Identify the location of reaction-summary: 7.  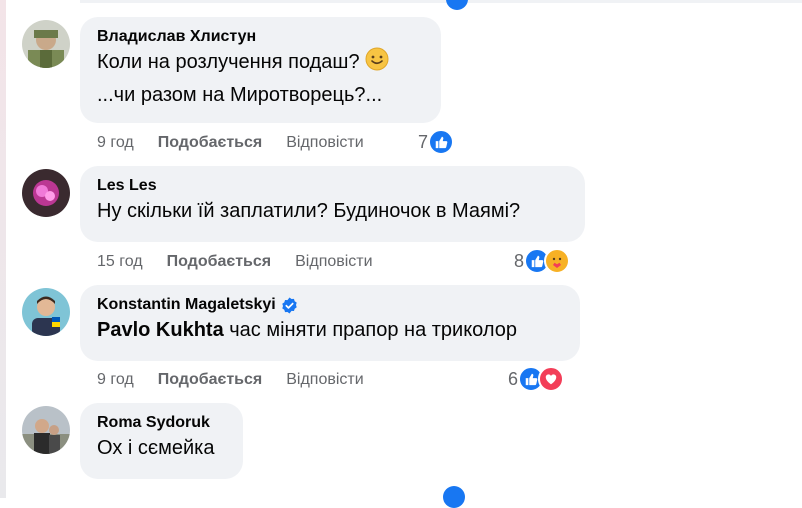
(436, 142).